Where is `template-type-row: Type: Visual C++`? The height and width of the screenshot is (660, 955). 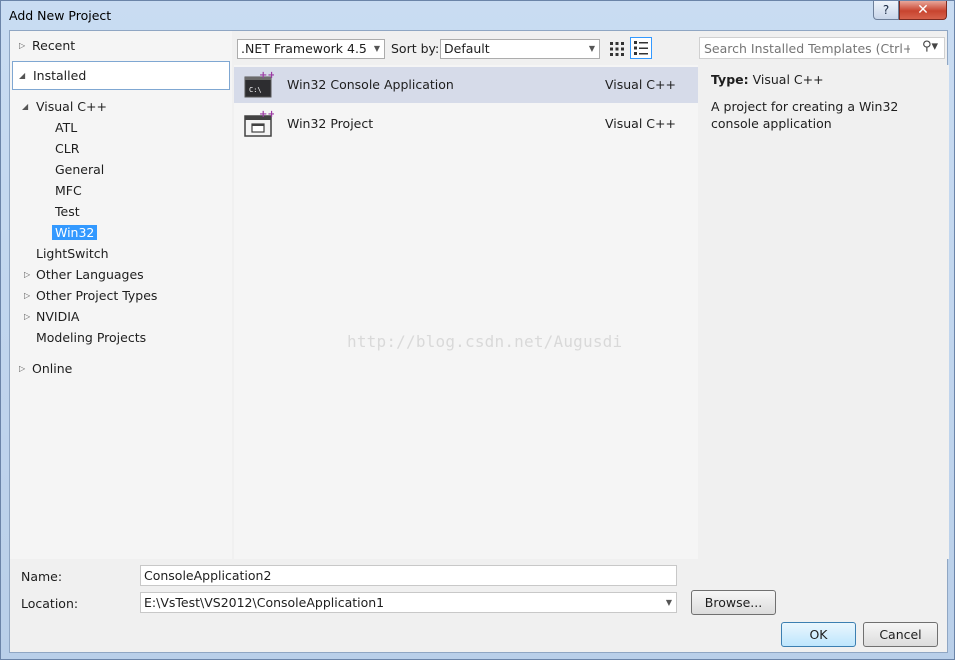 template-type-row: Type: Visual C++ is located at coordinates (767, 79).